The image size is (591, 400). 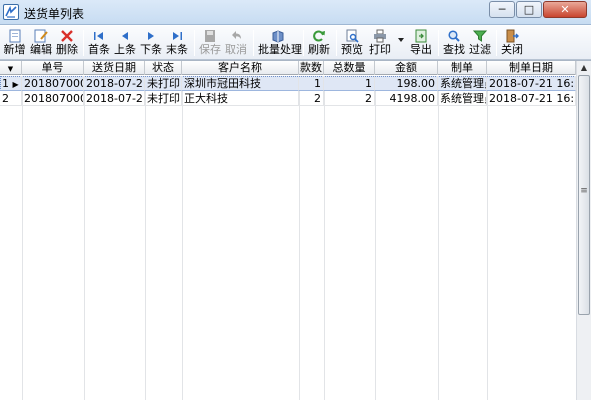 What do you see at coordinates (512, 36) in the screenshot?
I see `exit-door-icon` at bounding box center [512, 36].